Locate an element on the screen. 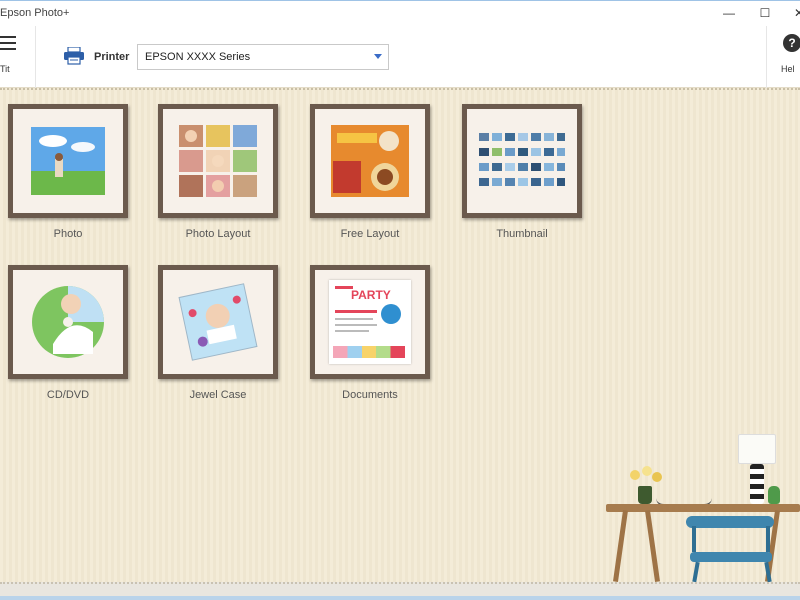 The width and height of the screenshot is (800, 600). photo-layout-thumbnail is located at coordinates (218, 161).